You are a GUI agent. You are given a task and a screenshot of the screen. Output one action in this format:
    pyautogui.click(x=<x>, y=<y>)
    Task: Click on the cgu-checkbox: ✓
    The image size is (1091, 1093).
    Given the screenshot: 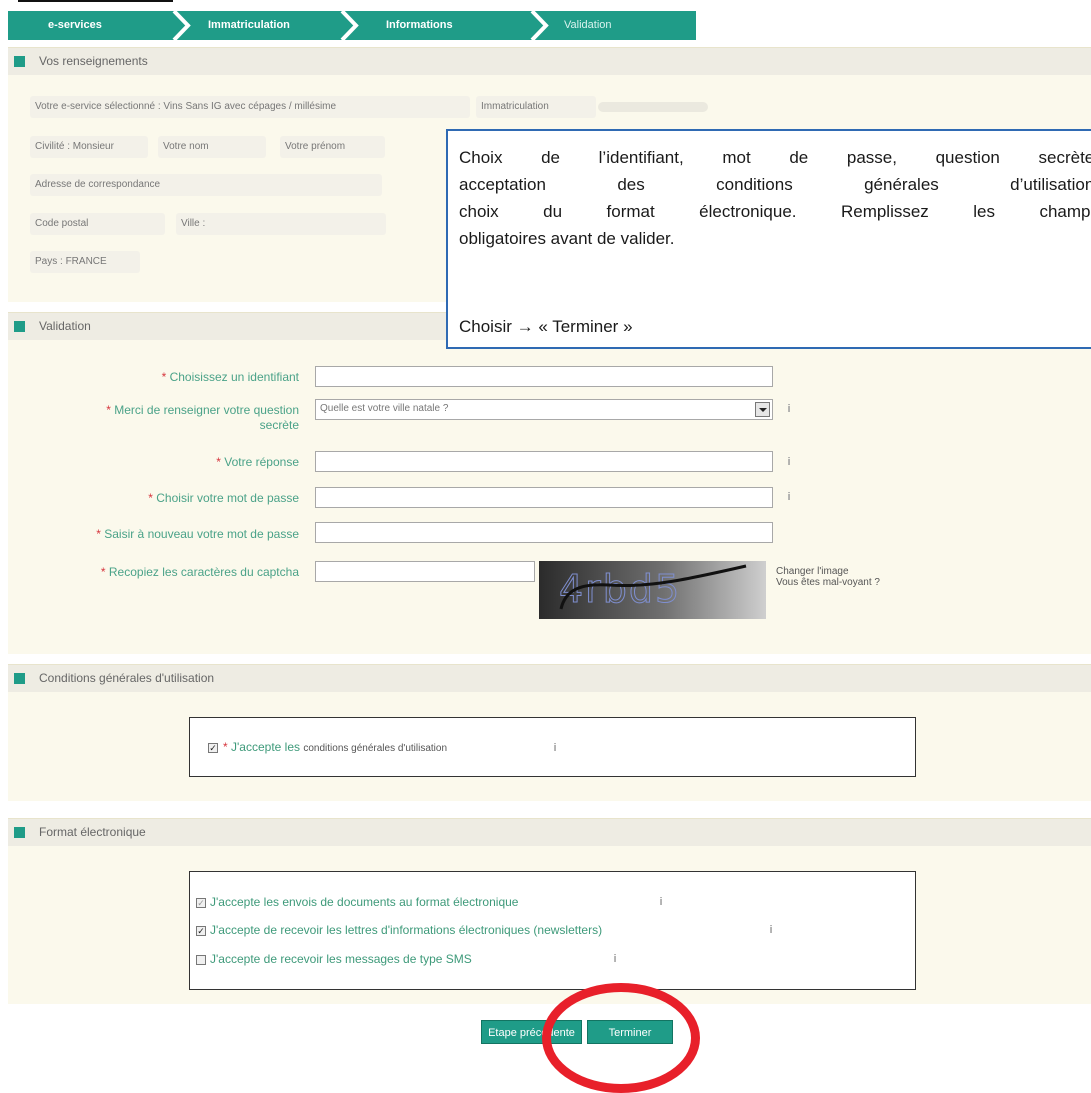 What is the action you would take?
    pyautogui.click(x=213, y=748)
    